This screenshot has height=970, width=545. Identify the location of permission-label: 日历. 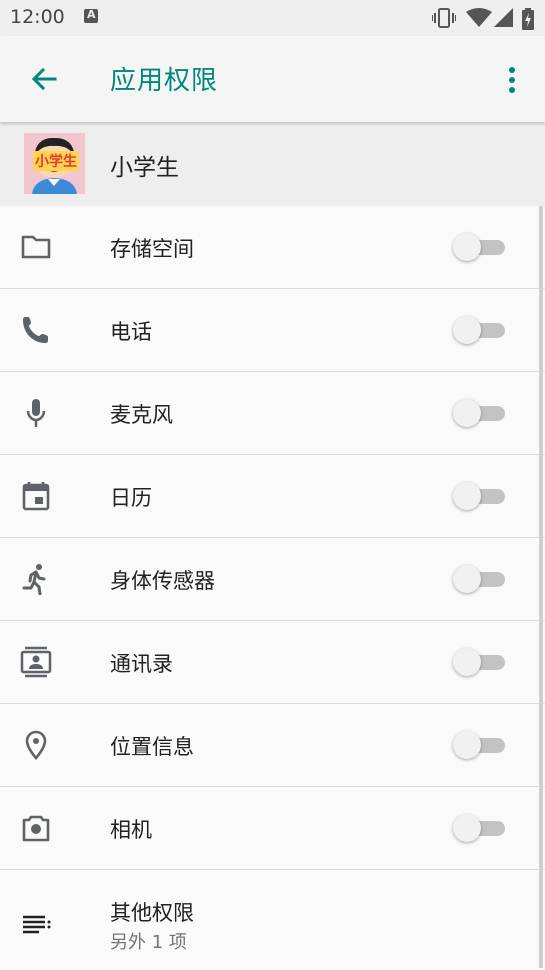
(131, 498).